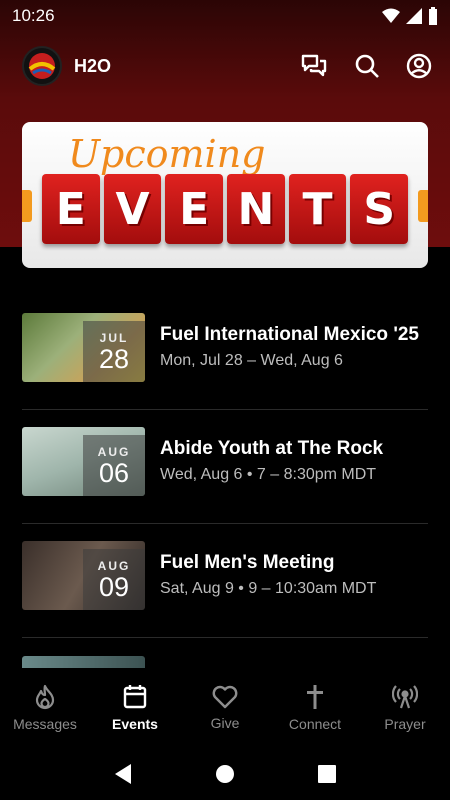  What do you see at coordinates (379, 209) in the screenshot?
I see `banner-tile: S` at bounding box center [379, 209].